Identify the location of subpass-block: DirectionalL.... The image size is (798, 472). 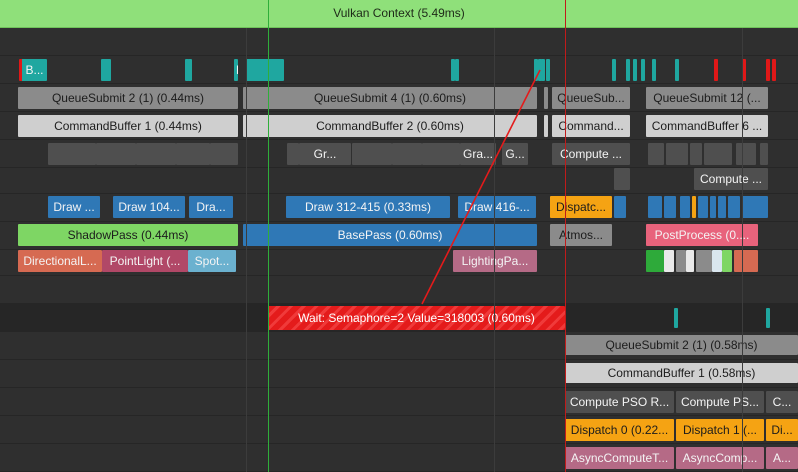
(60, 261).